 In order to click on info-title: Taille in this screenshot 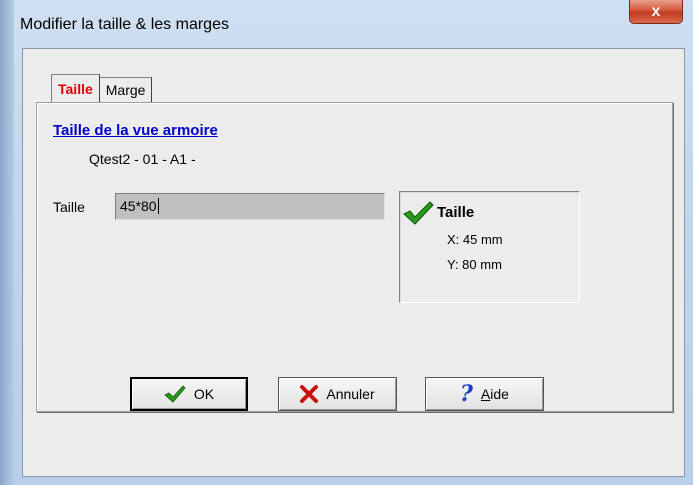, I will do `click(456, 212)`.